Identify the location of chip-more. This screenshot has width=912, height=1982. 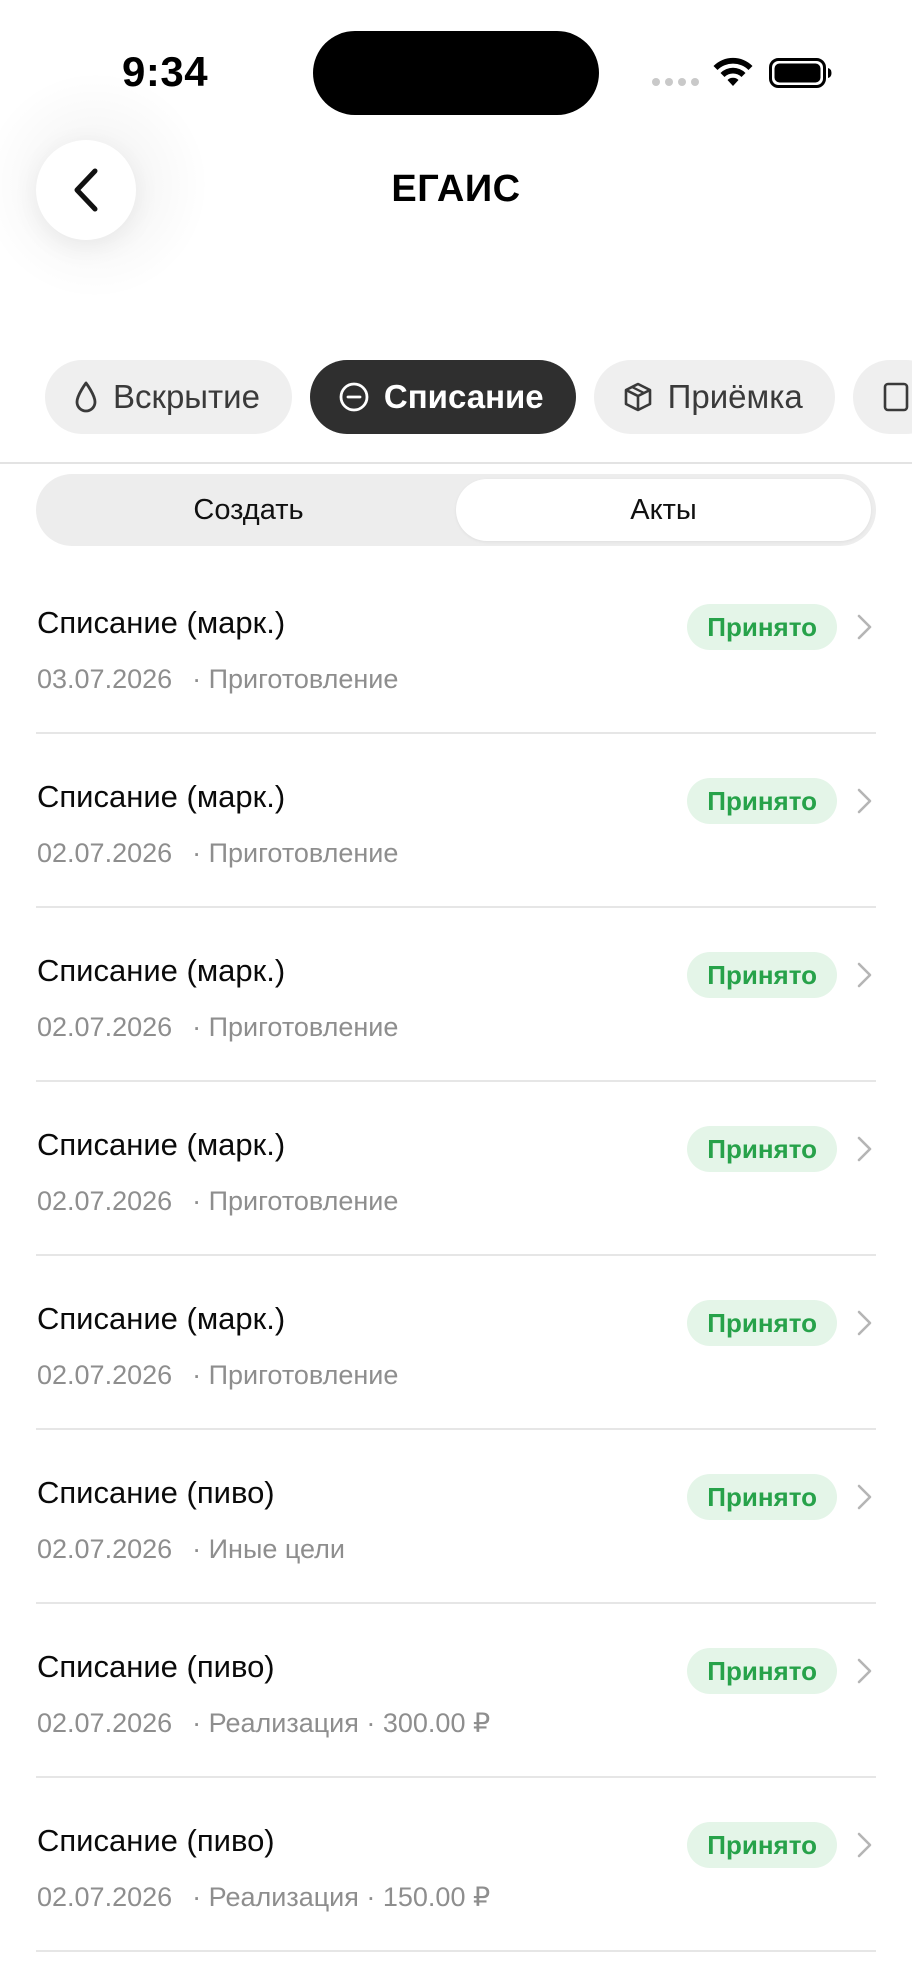
(882, 397).